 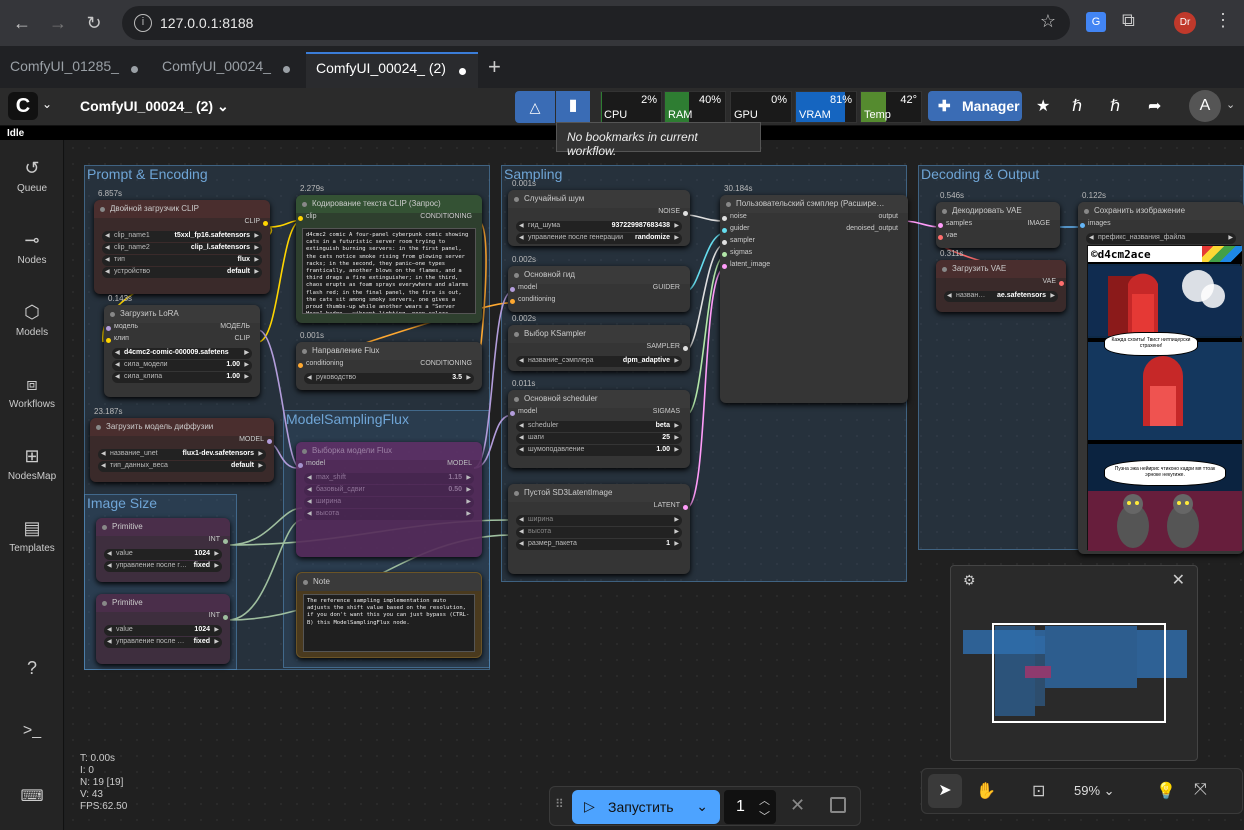 I want to click on widget-control-after-generate: управление после генерации randomize, so click(x=599, y=238).